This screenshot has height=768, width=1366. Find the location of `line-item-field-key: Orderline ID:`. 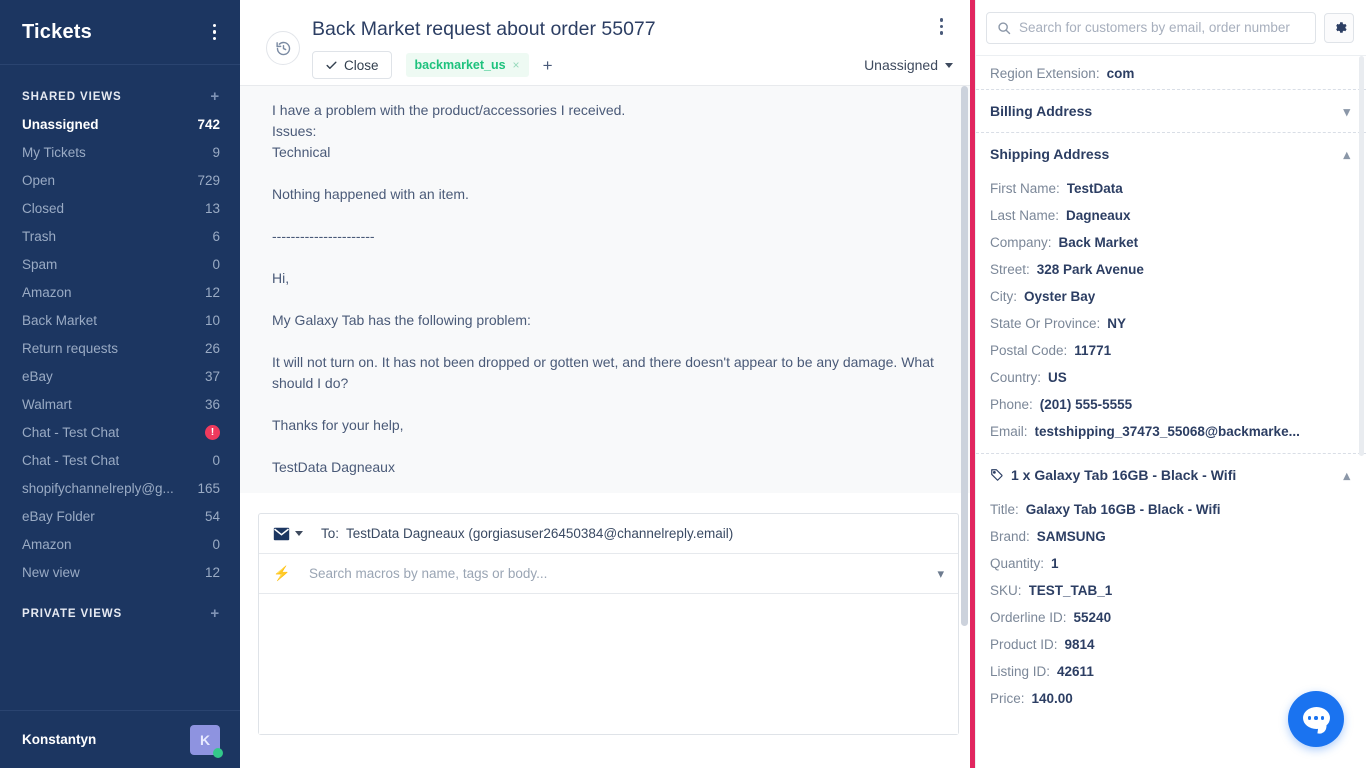

line-item-field-key: Orderline ID: is located at coordinates (1028, 617).